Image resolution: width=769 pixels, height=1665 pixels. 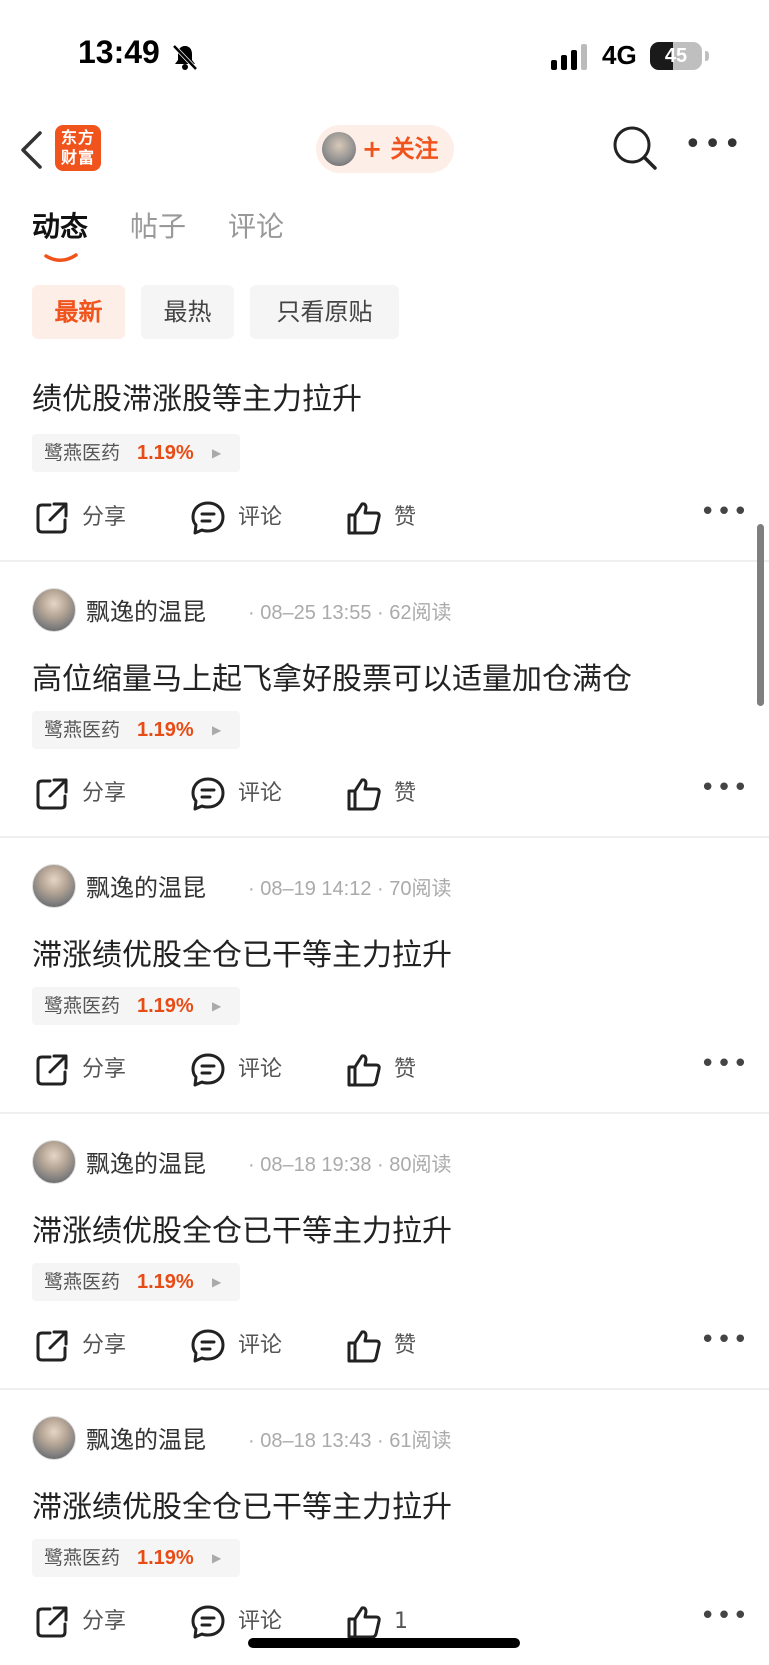 I want to click on battery-percent: 45, so click(x=676, y=56).